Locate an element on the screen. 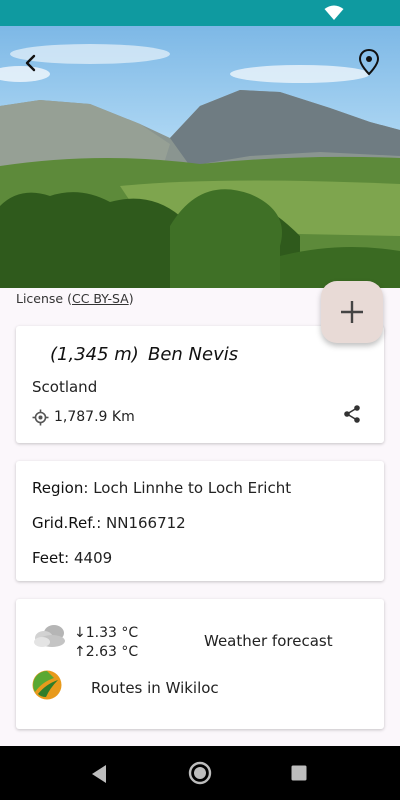 This screenshot has height=800, width=400. license-suffix: ) is located at coordinates (131, 298).